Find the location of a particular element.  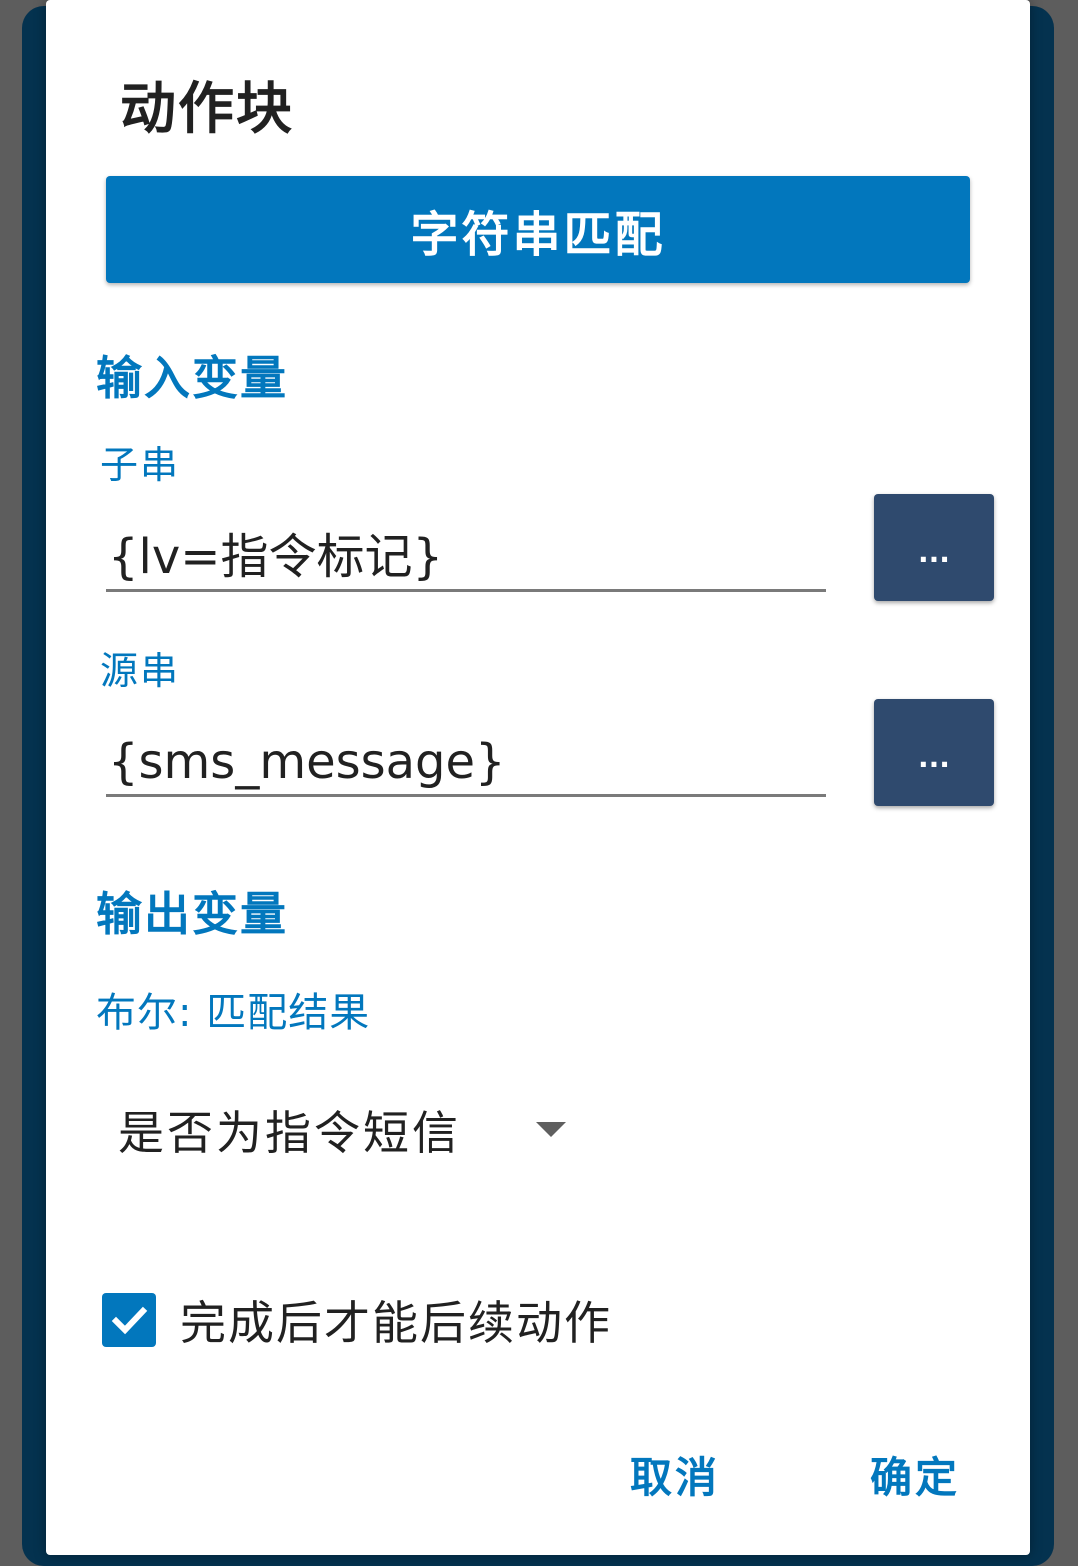

substring-label: 子串 is located at coordinates (140, 465).